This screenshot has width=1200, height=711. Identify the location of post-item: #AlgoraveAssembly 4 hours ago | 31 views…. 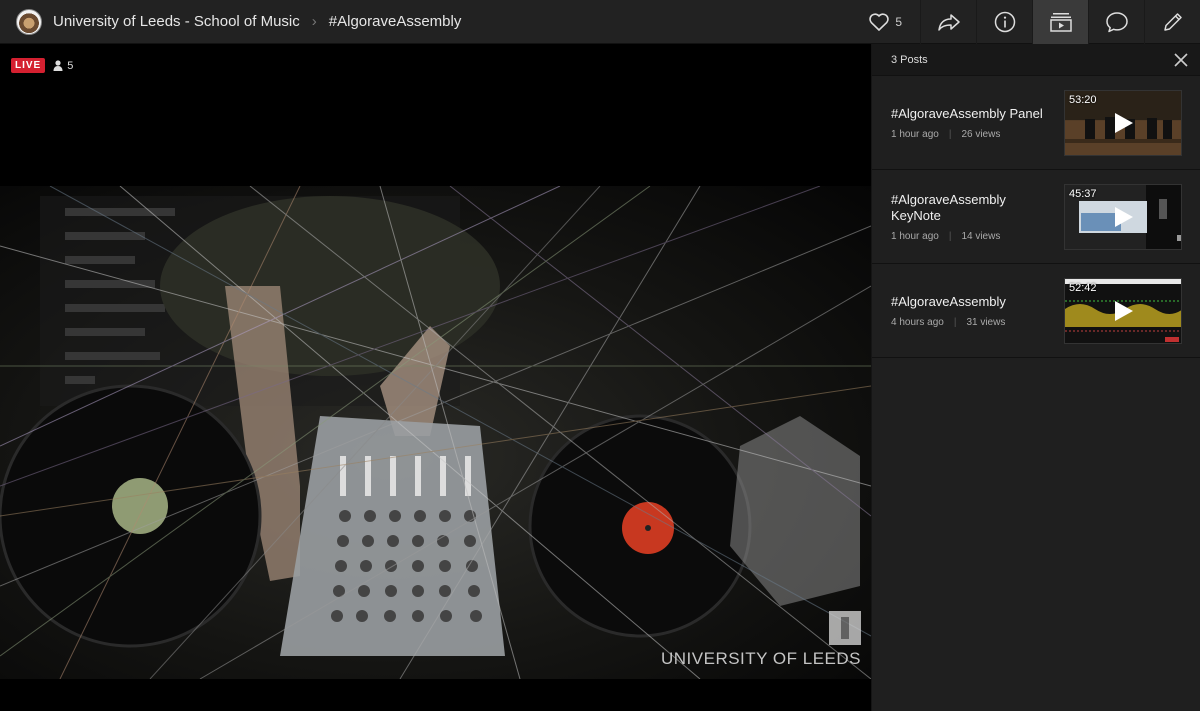
(1036, 311).